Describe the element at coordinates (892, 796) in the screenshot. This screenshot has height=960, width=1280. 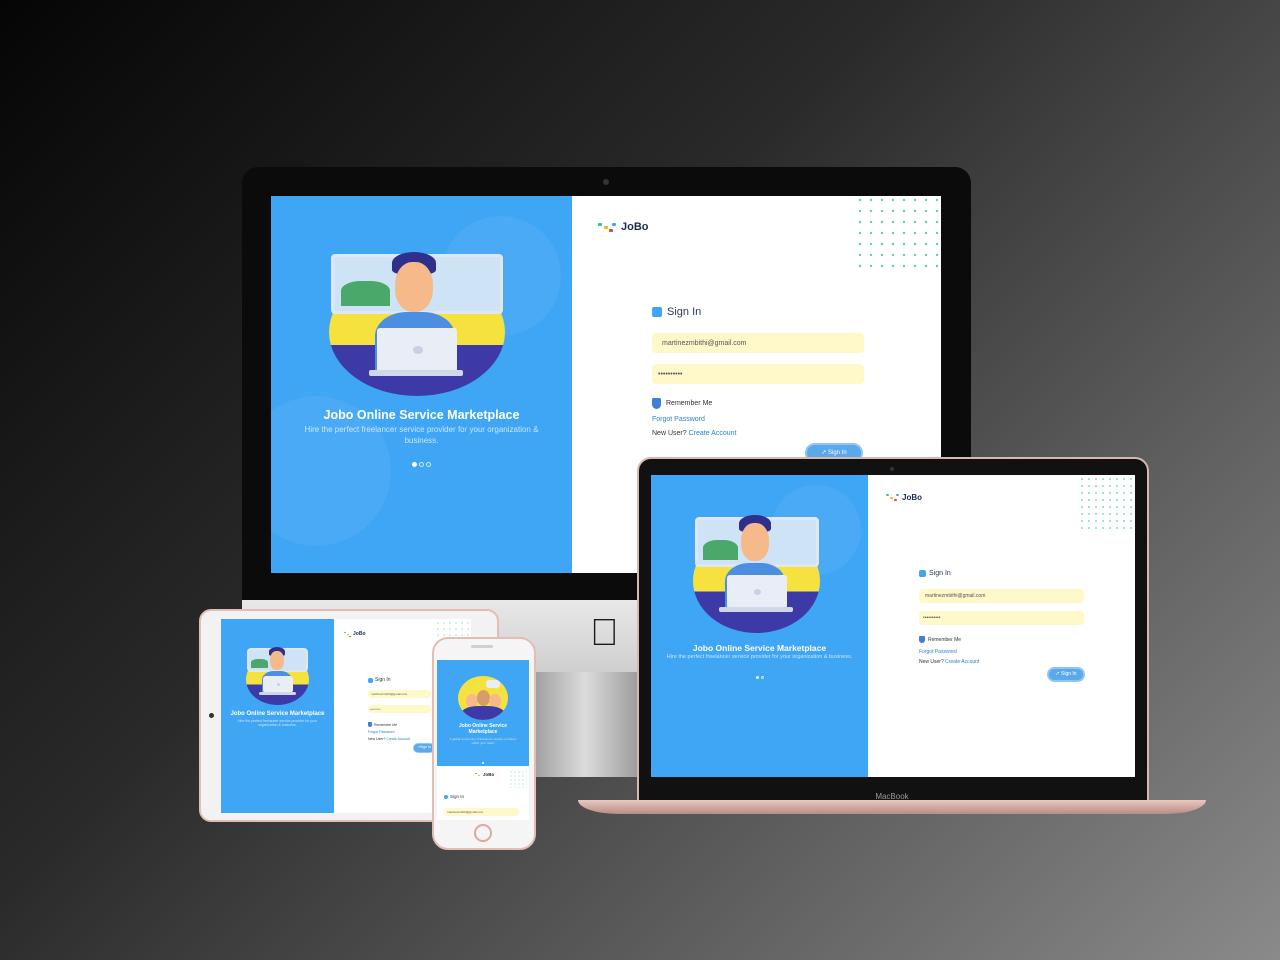
I see `macbook-label: MacBook` at that location.